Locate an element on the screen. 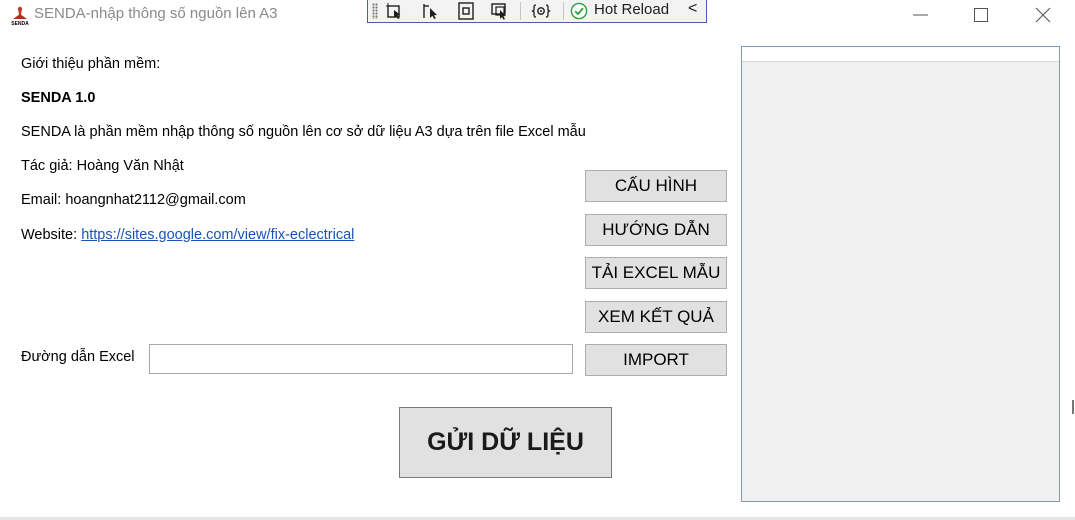 Image resolution: width=1075 pixels, height=520 pixels. minimize-button is located at coordinates (921, 15).